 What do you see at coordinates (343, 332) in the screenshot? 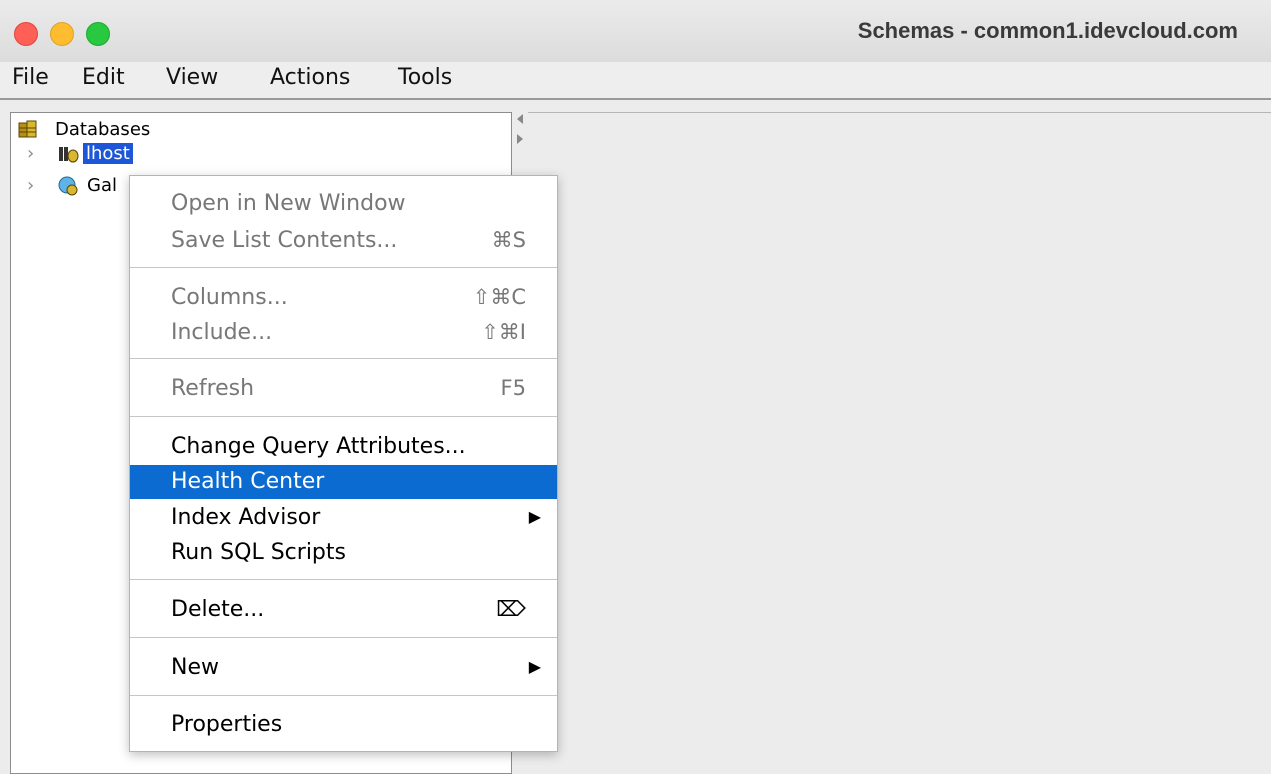
I see `menu-item-include: Include... ⇧⌘I` at bounding box center [343, 332].